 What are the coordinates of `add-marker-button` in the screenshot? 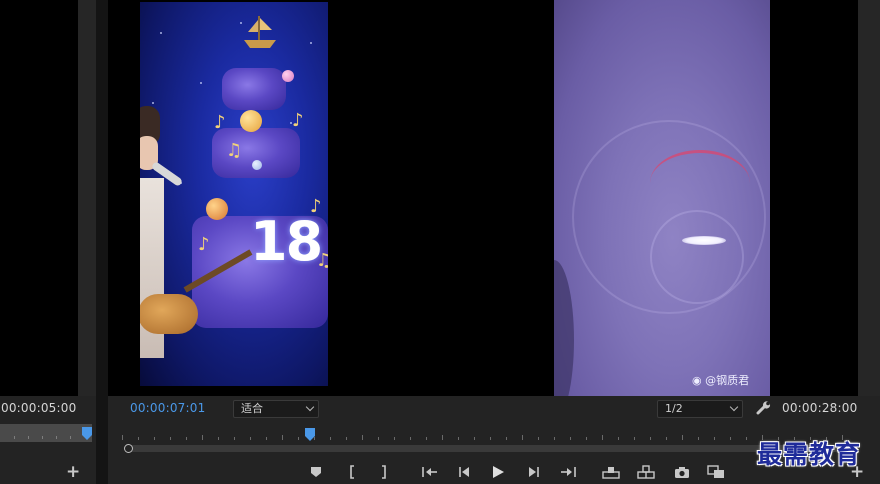 It's located at (316, 472).